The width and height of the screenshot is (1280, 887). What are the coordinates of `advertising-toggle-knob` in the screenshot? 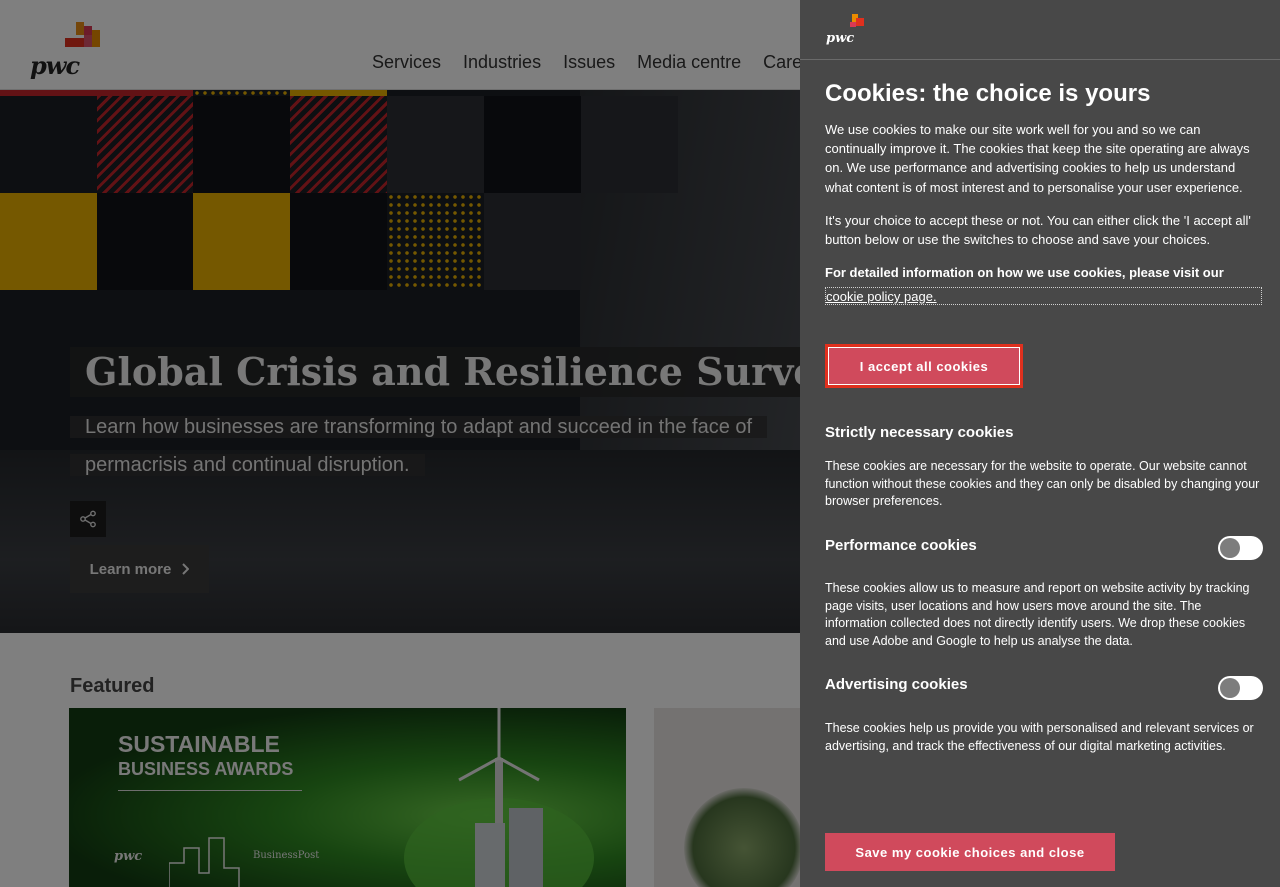 It's located at (1230, 688).